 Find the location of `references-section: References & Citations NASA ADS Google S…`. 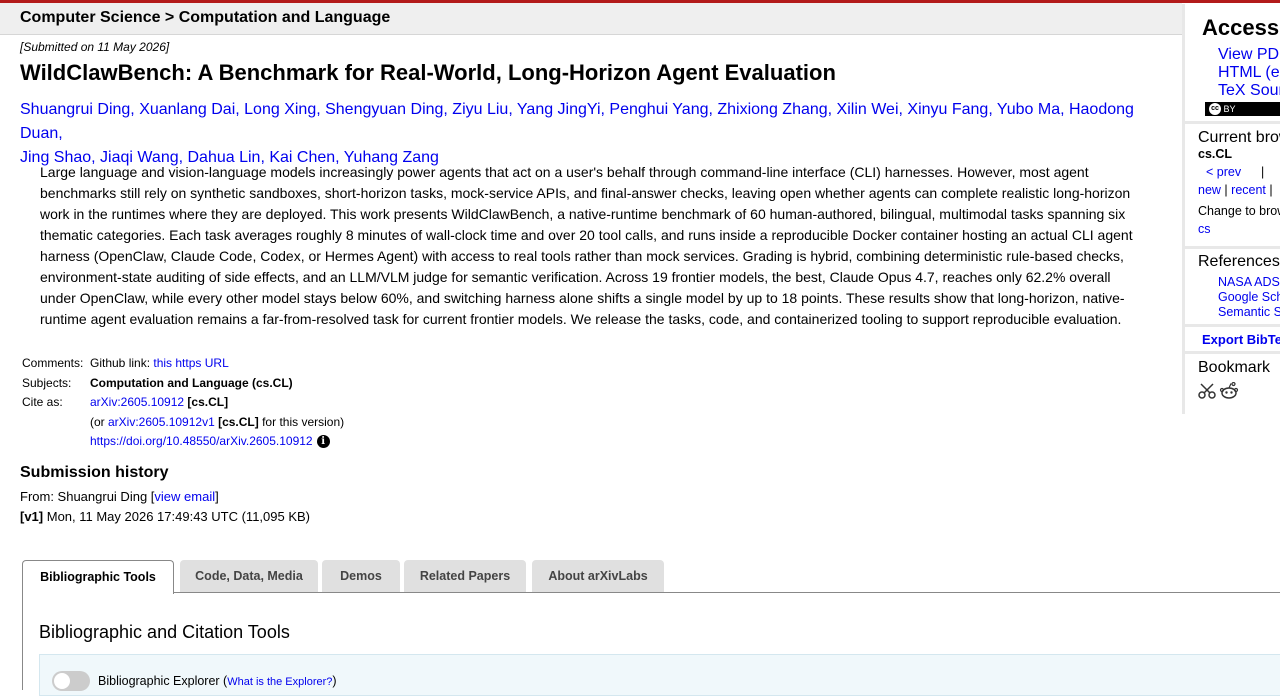

references-section: References & Citations NASA ADS Google S… is located at coordinates (1232, 288).